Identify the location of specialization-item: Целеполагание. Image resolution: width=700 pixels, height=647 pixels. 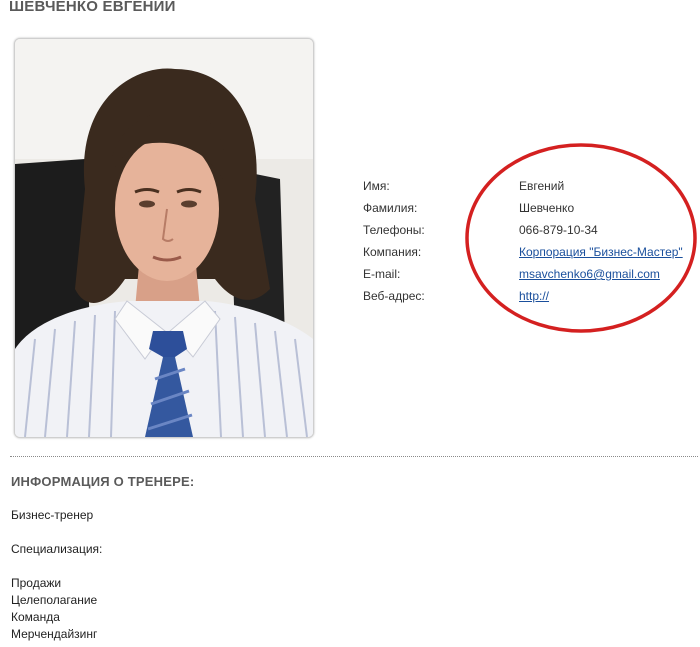
(54, 600).